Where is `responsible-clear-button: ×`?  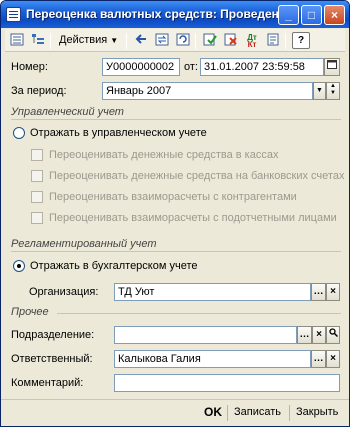
responsible-clear-button: × is located at coordinates (333, 359).